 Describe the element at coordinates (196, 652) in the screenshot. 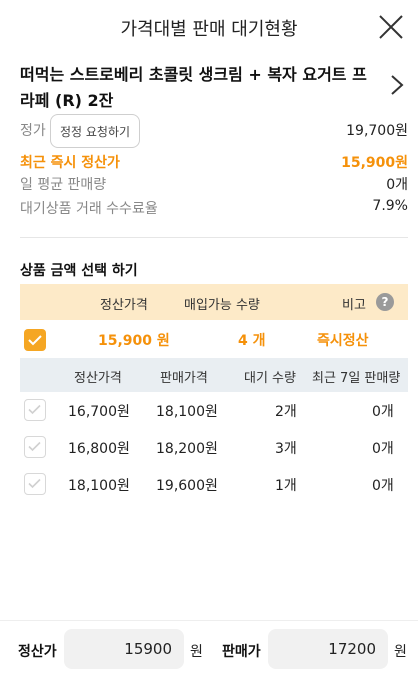

I see `settle-price-unit: 원` at that location.